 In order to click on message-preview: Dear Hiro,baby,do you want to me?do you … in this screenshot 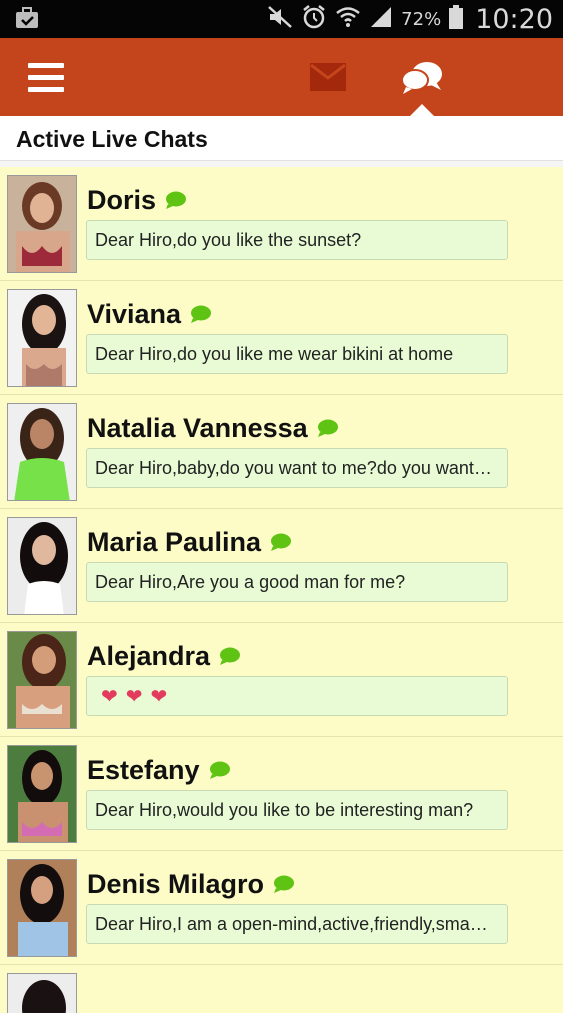, I will do `click(297, 468)`.